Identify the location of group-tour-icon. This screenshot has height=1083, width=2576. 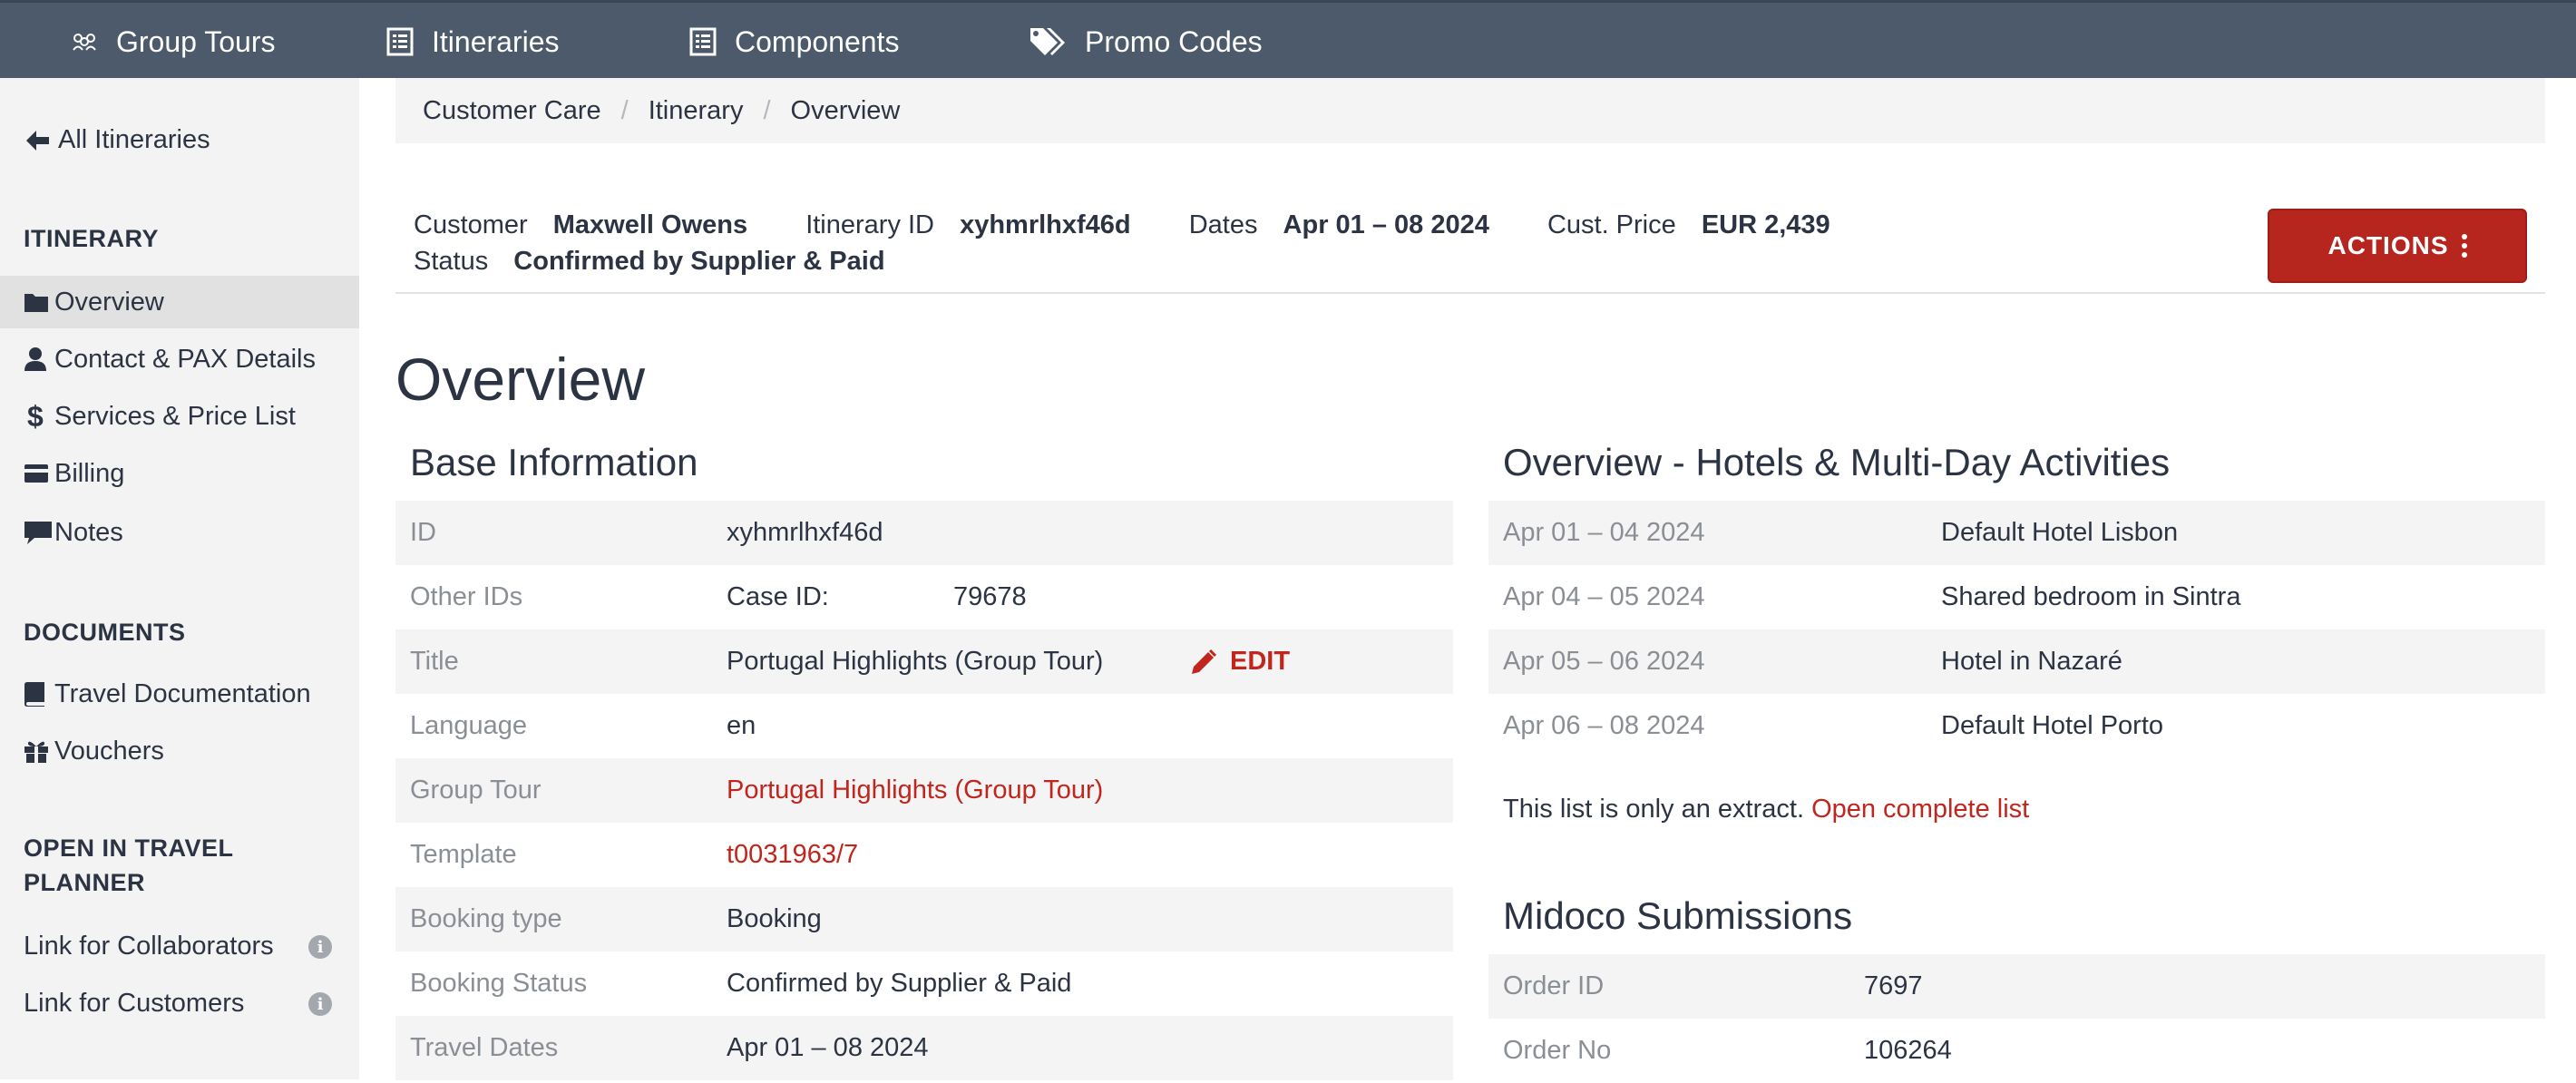
(84, 42).